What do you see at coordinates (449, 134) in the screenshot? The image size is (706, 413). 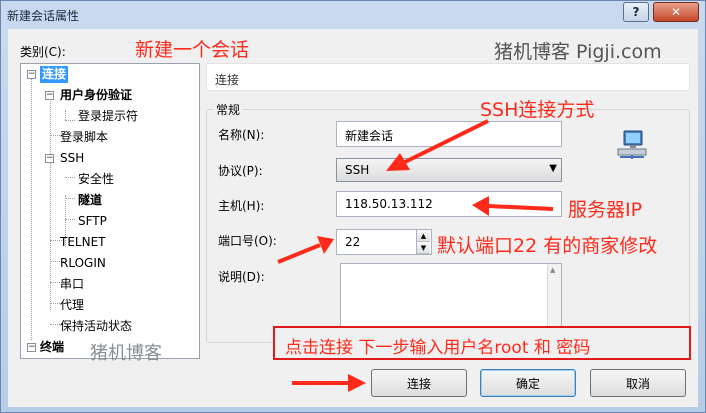 I see `name-field: 新建会话` at bounding box center [449, 134].